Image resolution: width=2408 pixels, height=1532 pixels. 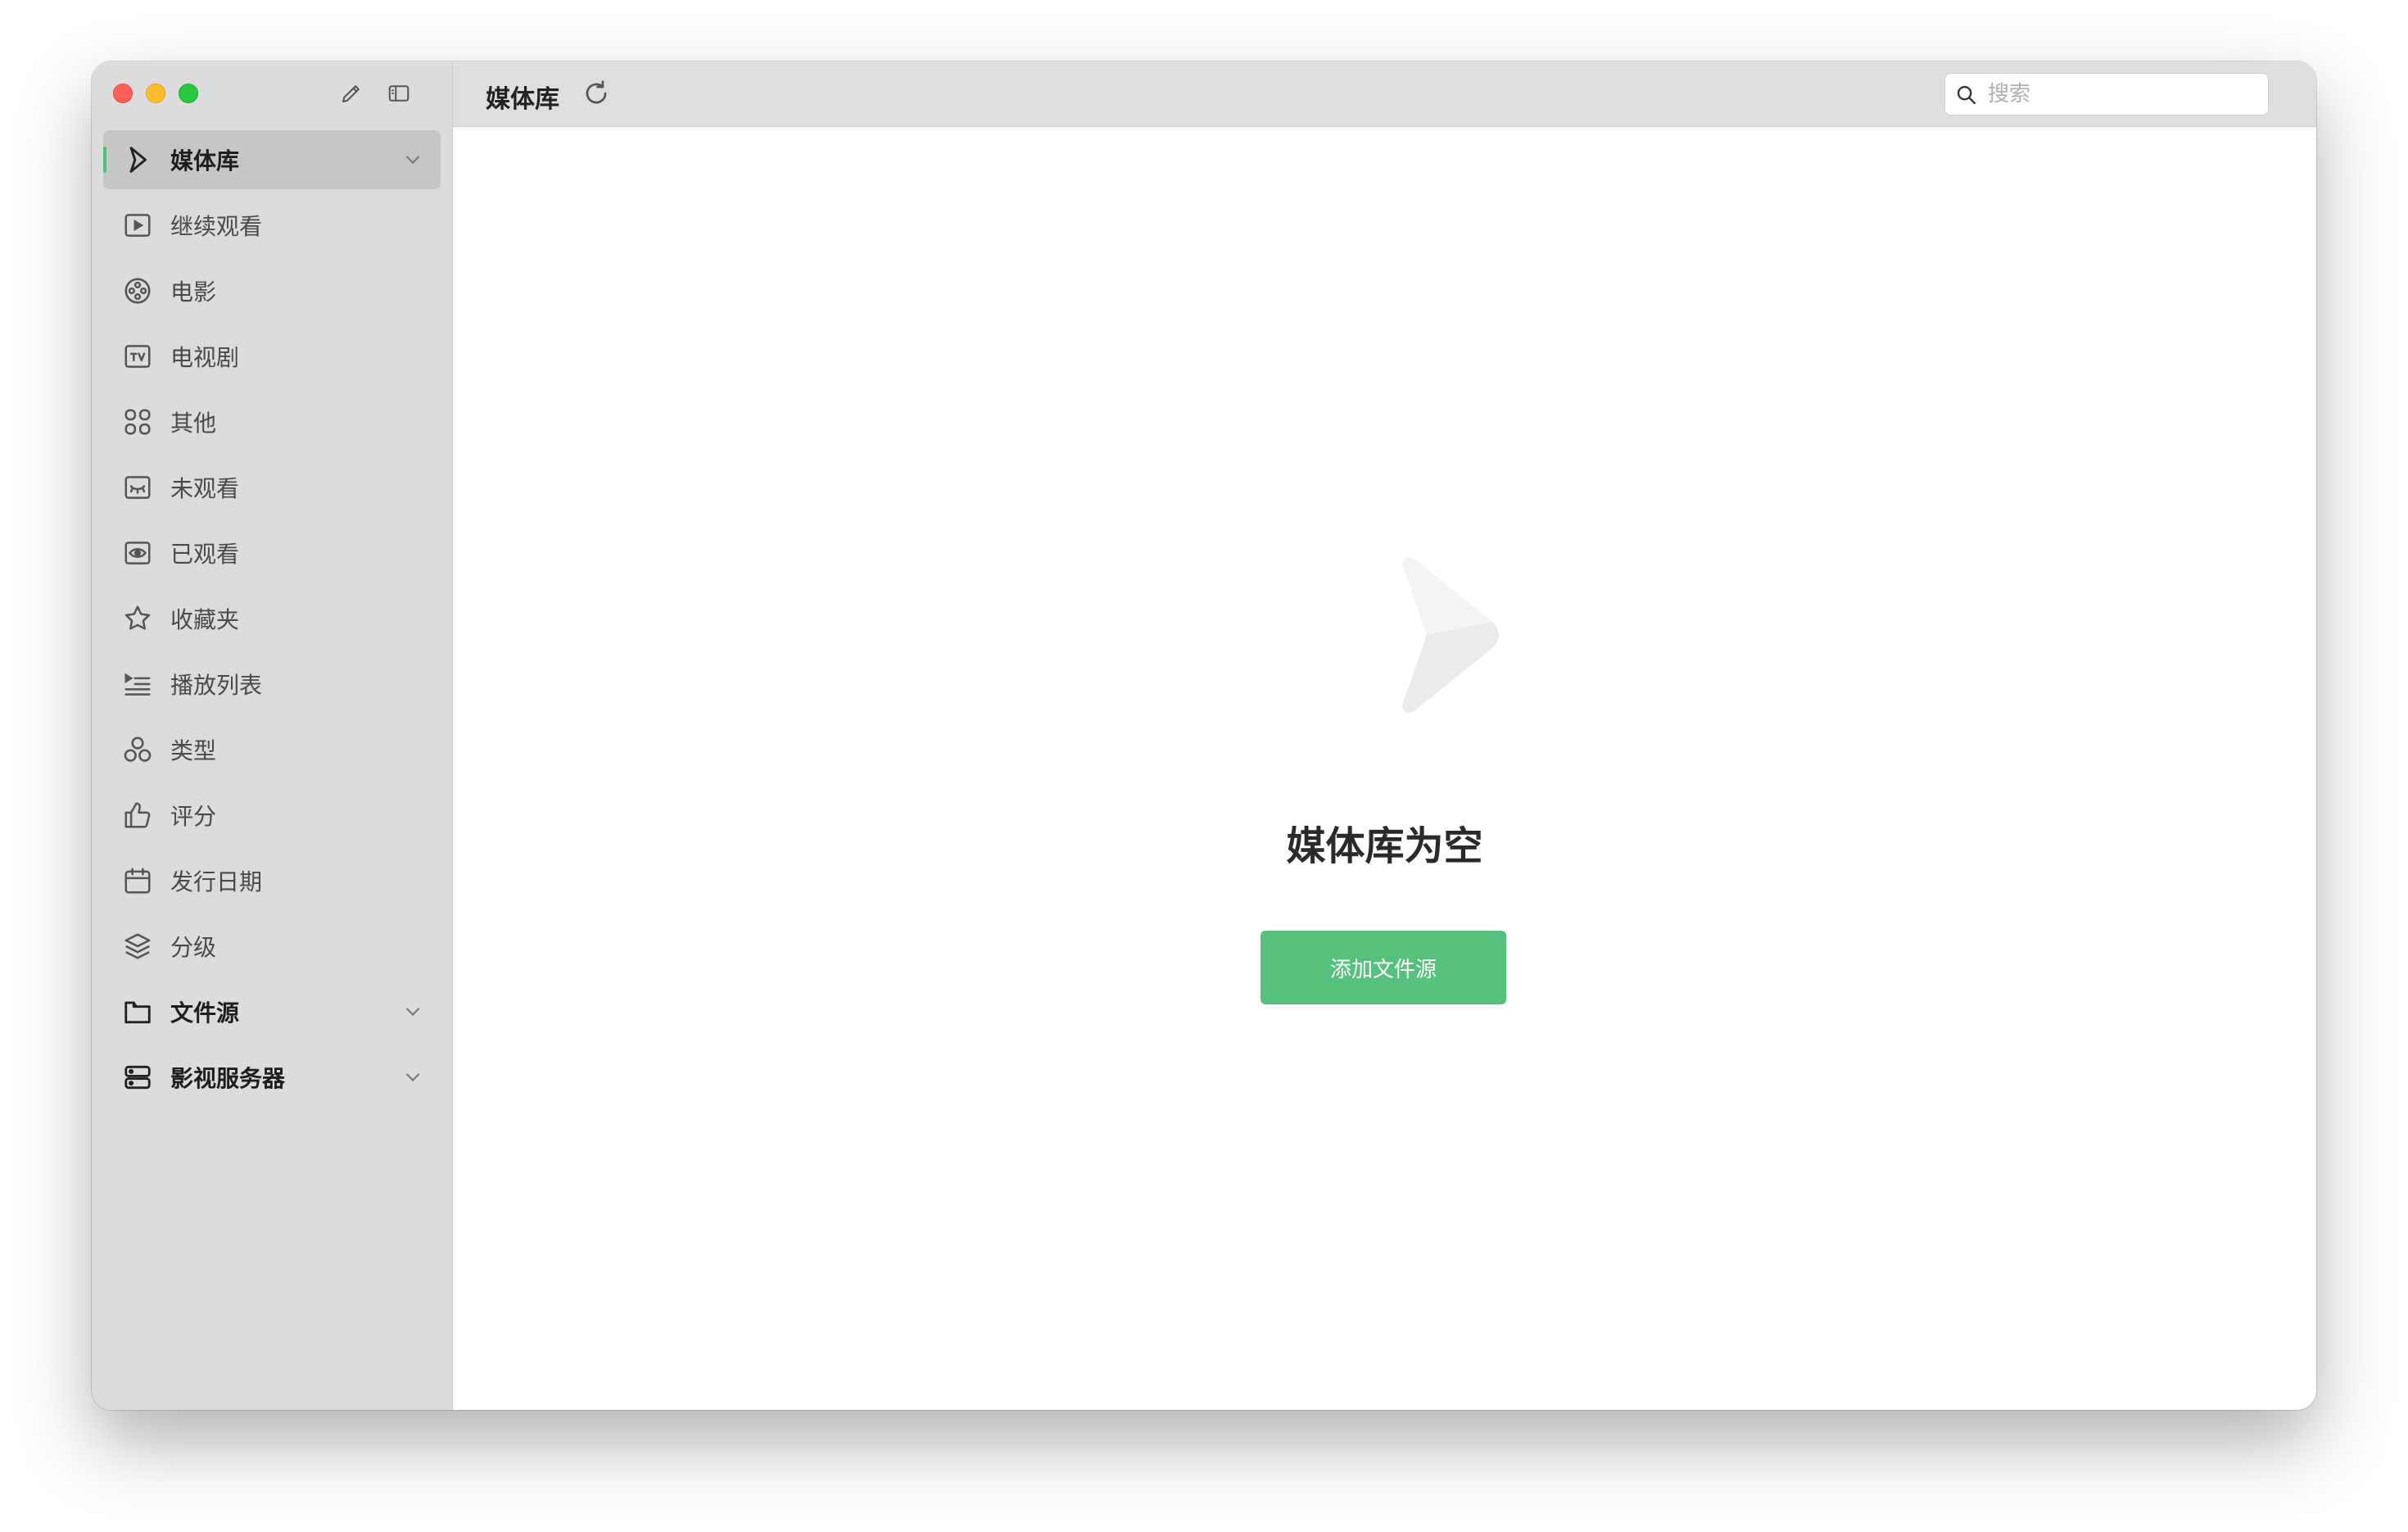 What do you see at coordinates (272, 618) in the screenshot?
I see `sidebar-item-favorites: 收藏夹` at bounding box center [272, 618].